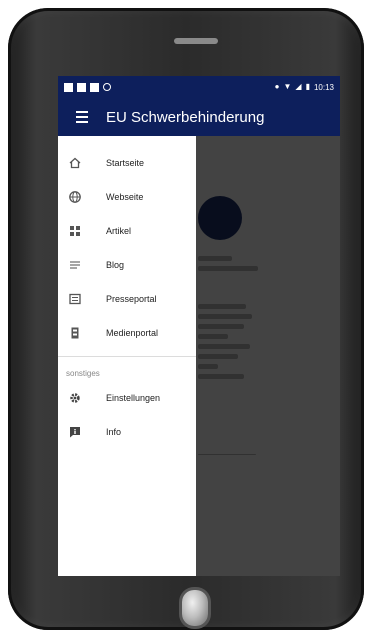 The width and height of the screenshot is (372, 636). What do you see at coordinates (127, 432) in the screenshot?
I see `drawer-item-info: Info` at bounding box center [127, 432].